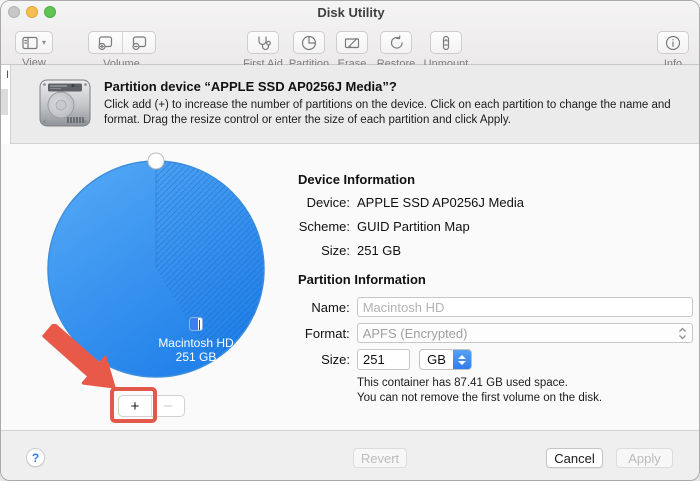 The height and width of the screenshot is (481, 700). I want to click on cancel-button: Cancel, so click(574, 458).